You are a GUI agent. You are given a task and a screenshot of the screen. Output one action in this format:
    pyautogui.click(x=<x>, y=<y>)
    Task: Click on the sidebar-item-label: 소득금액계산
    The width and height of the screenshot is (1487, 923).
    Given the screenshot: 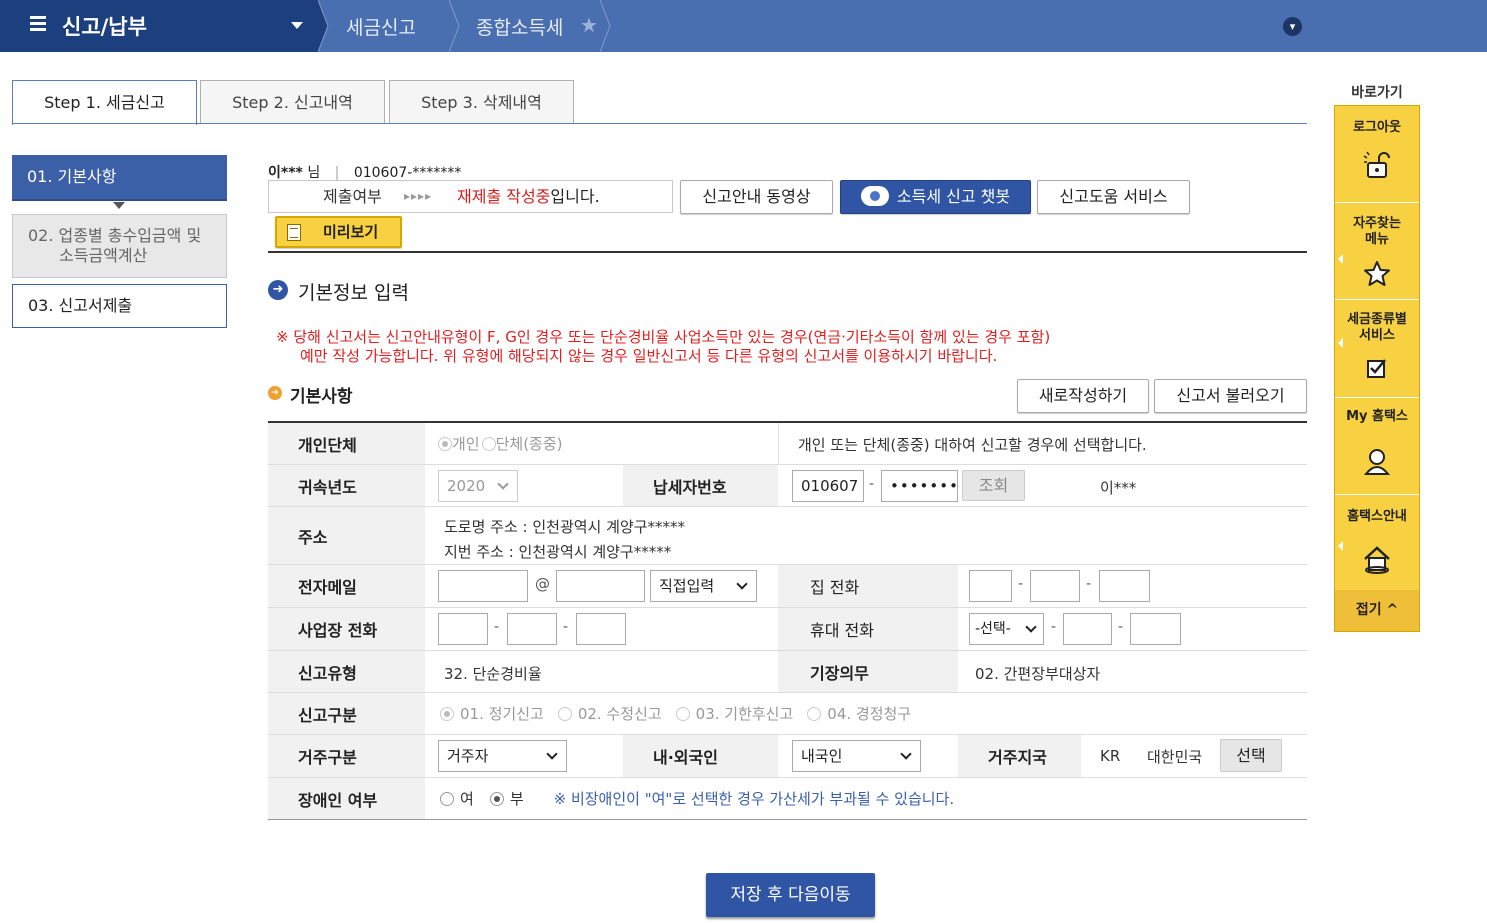 What is the action you would take?
    pyautogui.click(x=103, y=255)
    